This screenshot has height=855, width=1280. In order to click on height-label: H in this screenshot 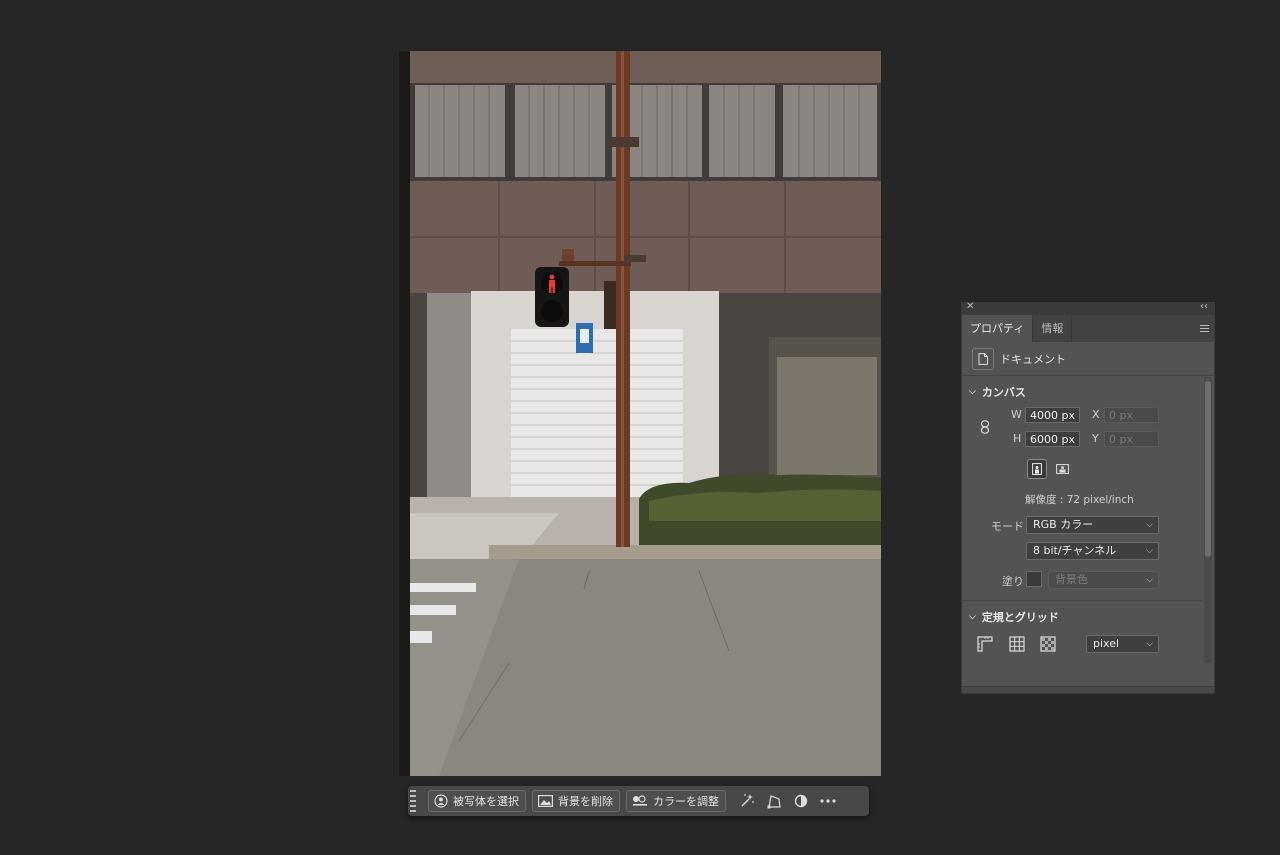, I will do `click(1017, 438)`.